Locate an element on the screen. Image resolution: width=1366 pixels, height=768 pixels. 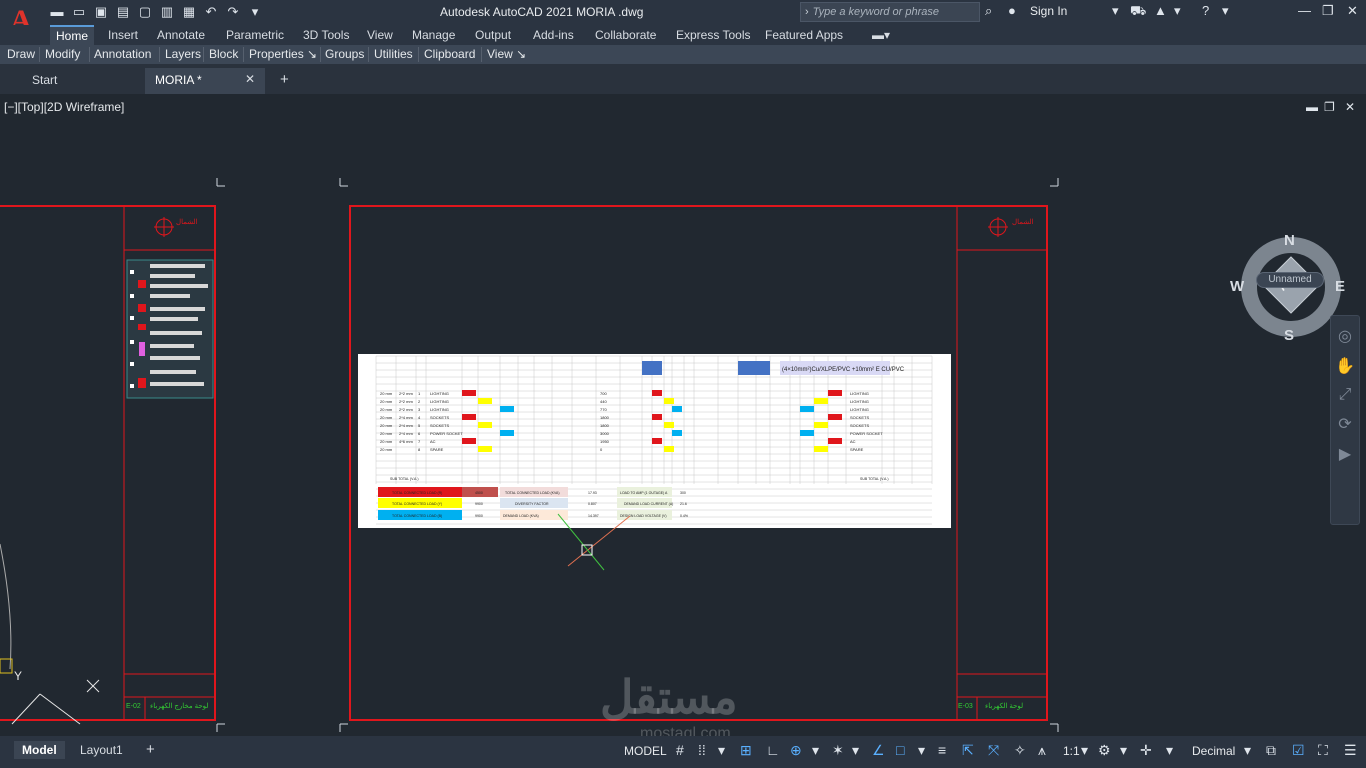
user-icon: ● is located at coordinates (1012, 10).